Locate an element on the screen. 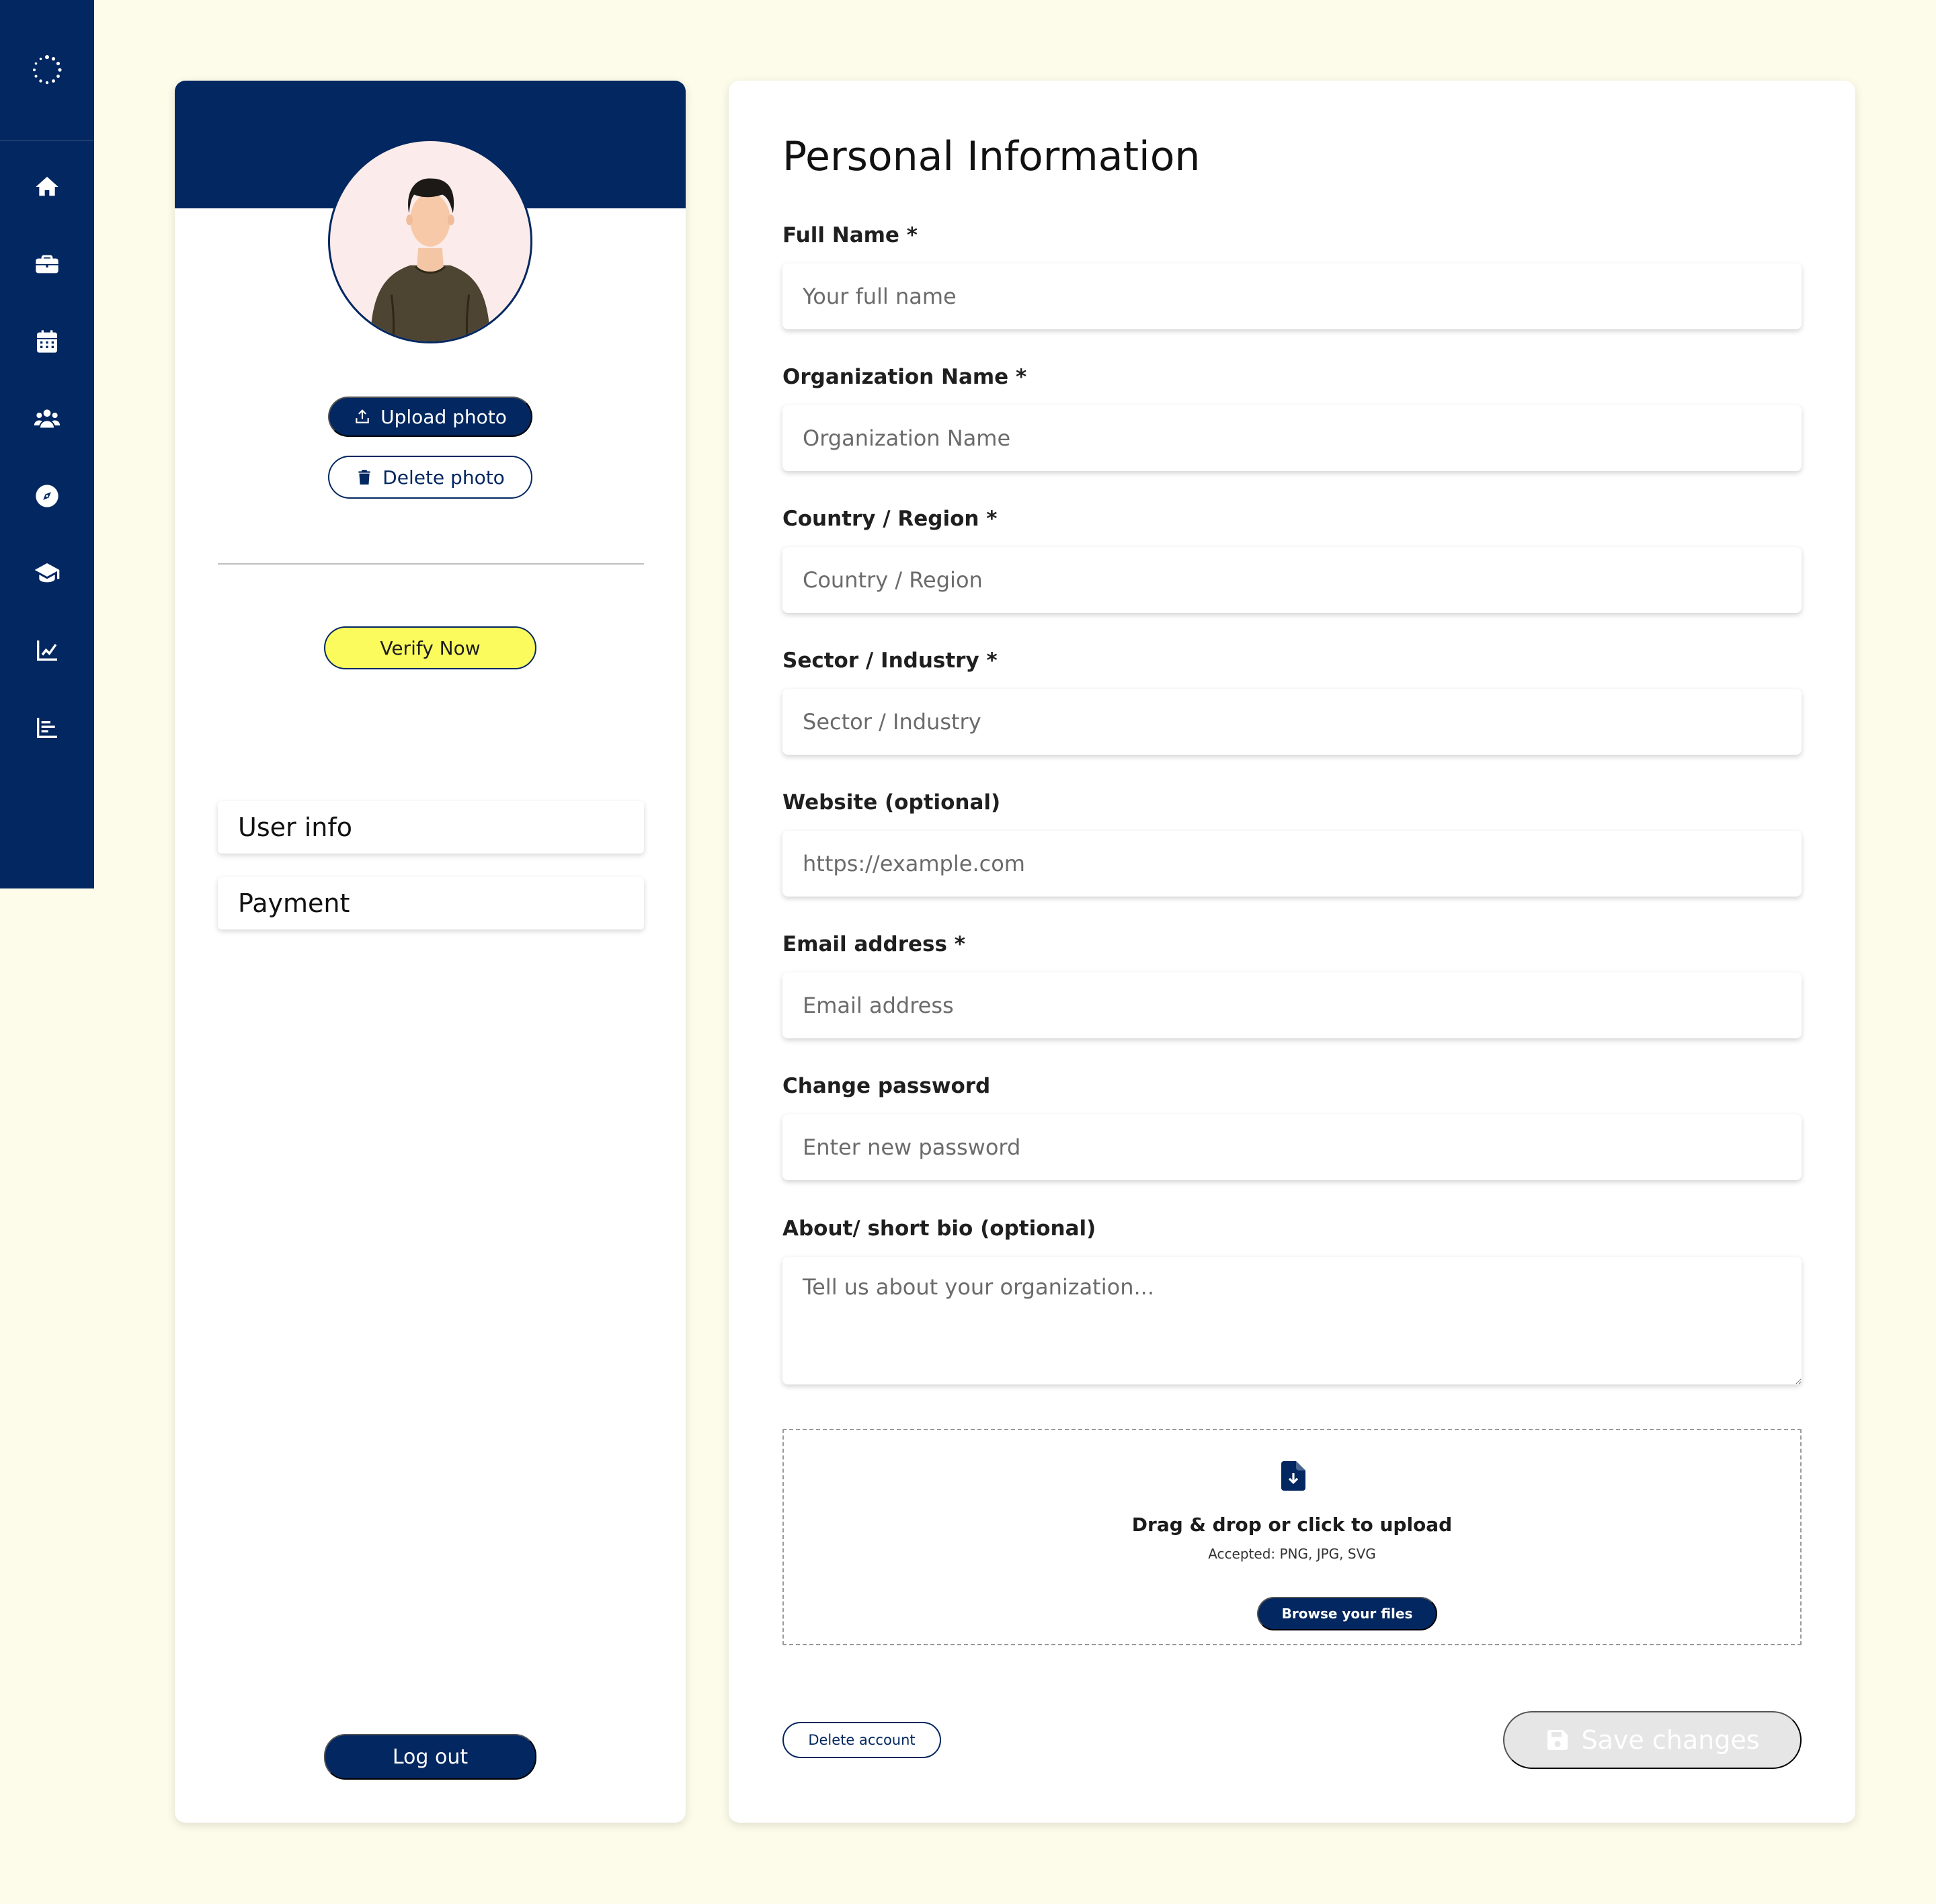  avatar-illustration is located at coordinates (430, 259).